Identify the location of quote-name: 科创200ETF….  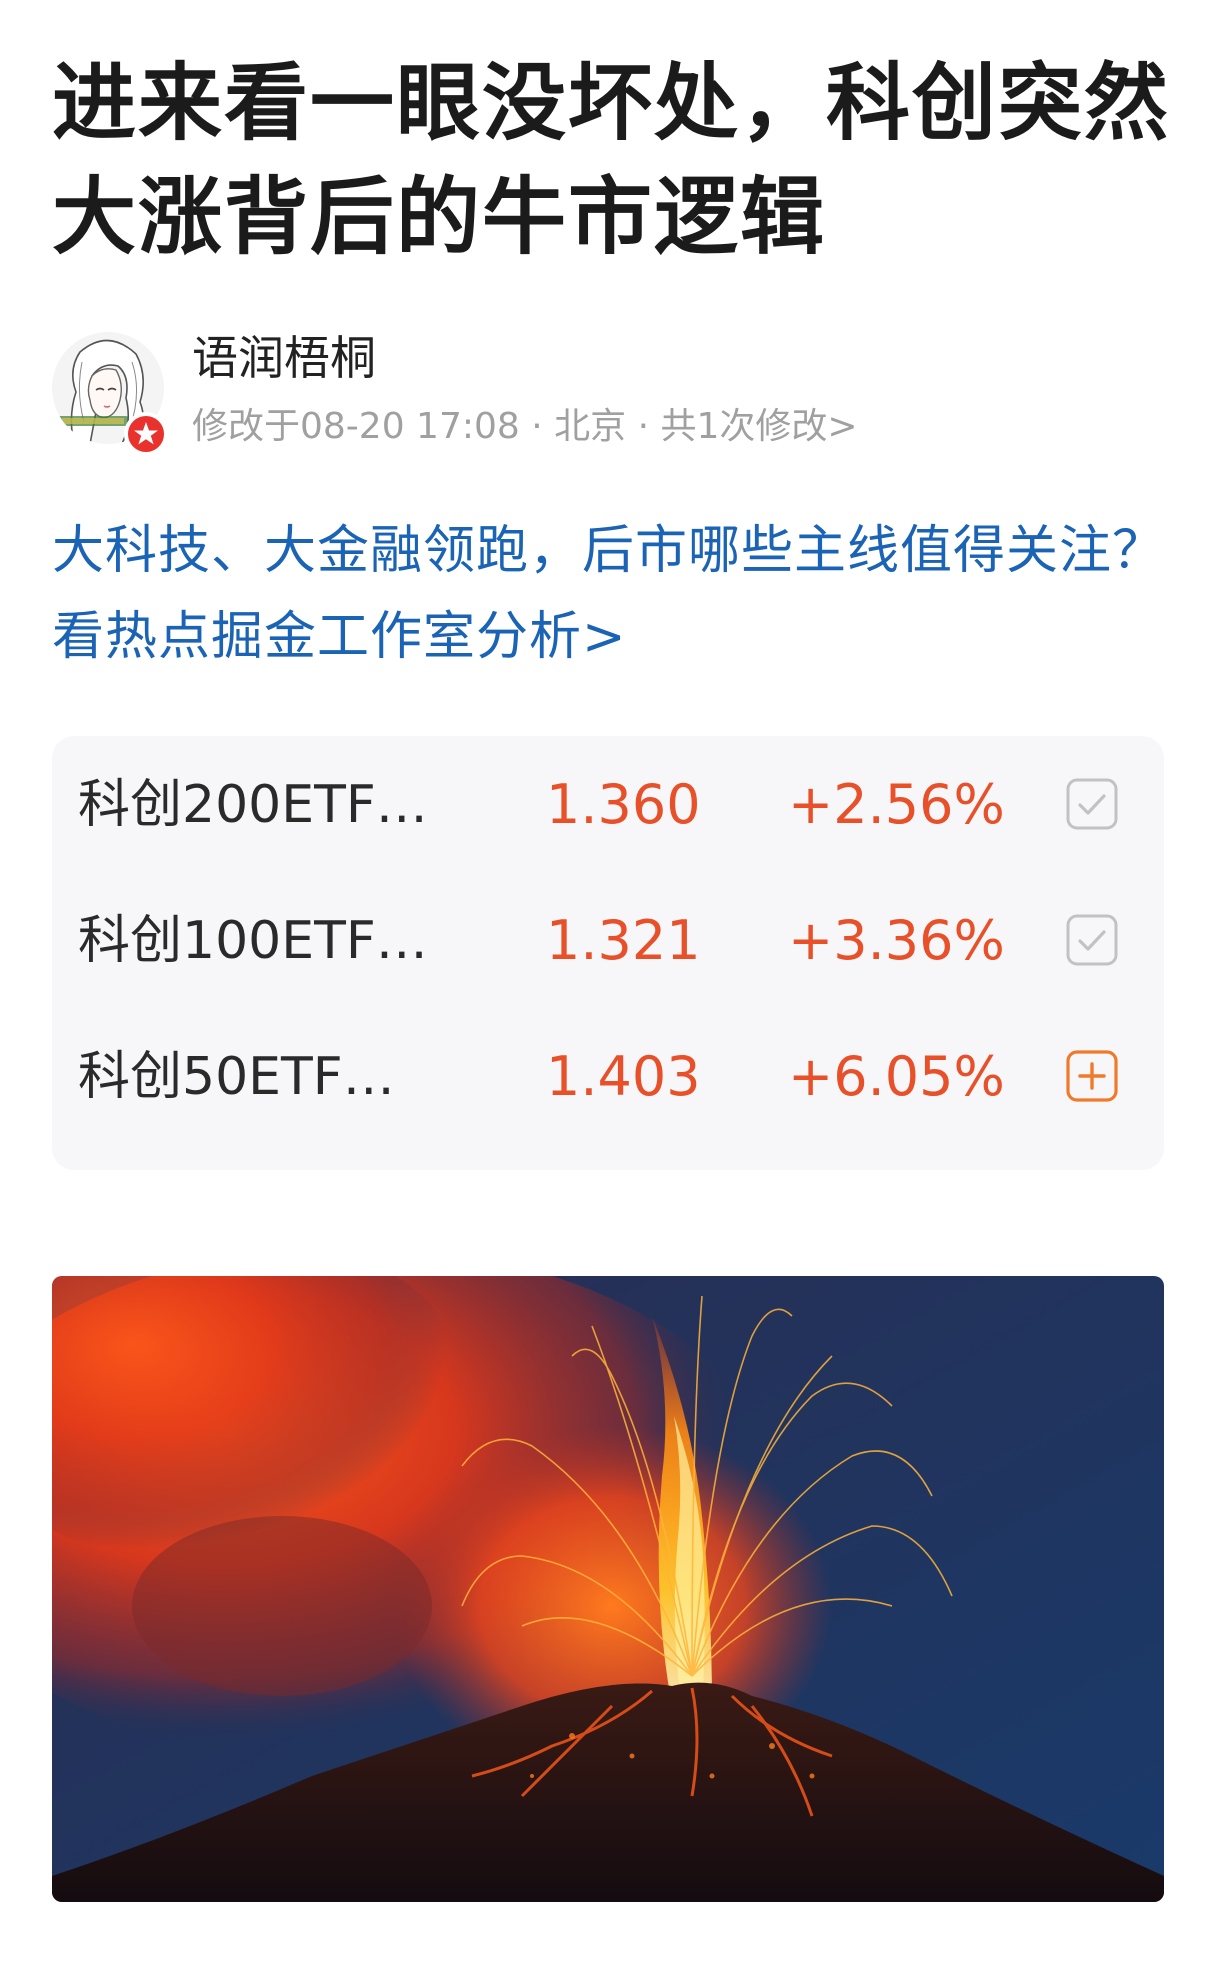
(253, 805).